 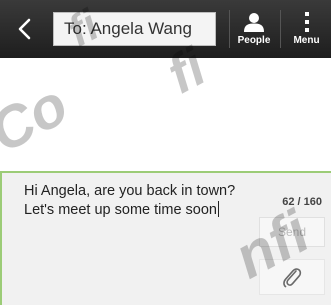 What do you see at coordinates (121, 209) in the screenshot?
I see `message-line-2: Let's meet up some time soon` at bounding box center [121, 209].